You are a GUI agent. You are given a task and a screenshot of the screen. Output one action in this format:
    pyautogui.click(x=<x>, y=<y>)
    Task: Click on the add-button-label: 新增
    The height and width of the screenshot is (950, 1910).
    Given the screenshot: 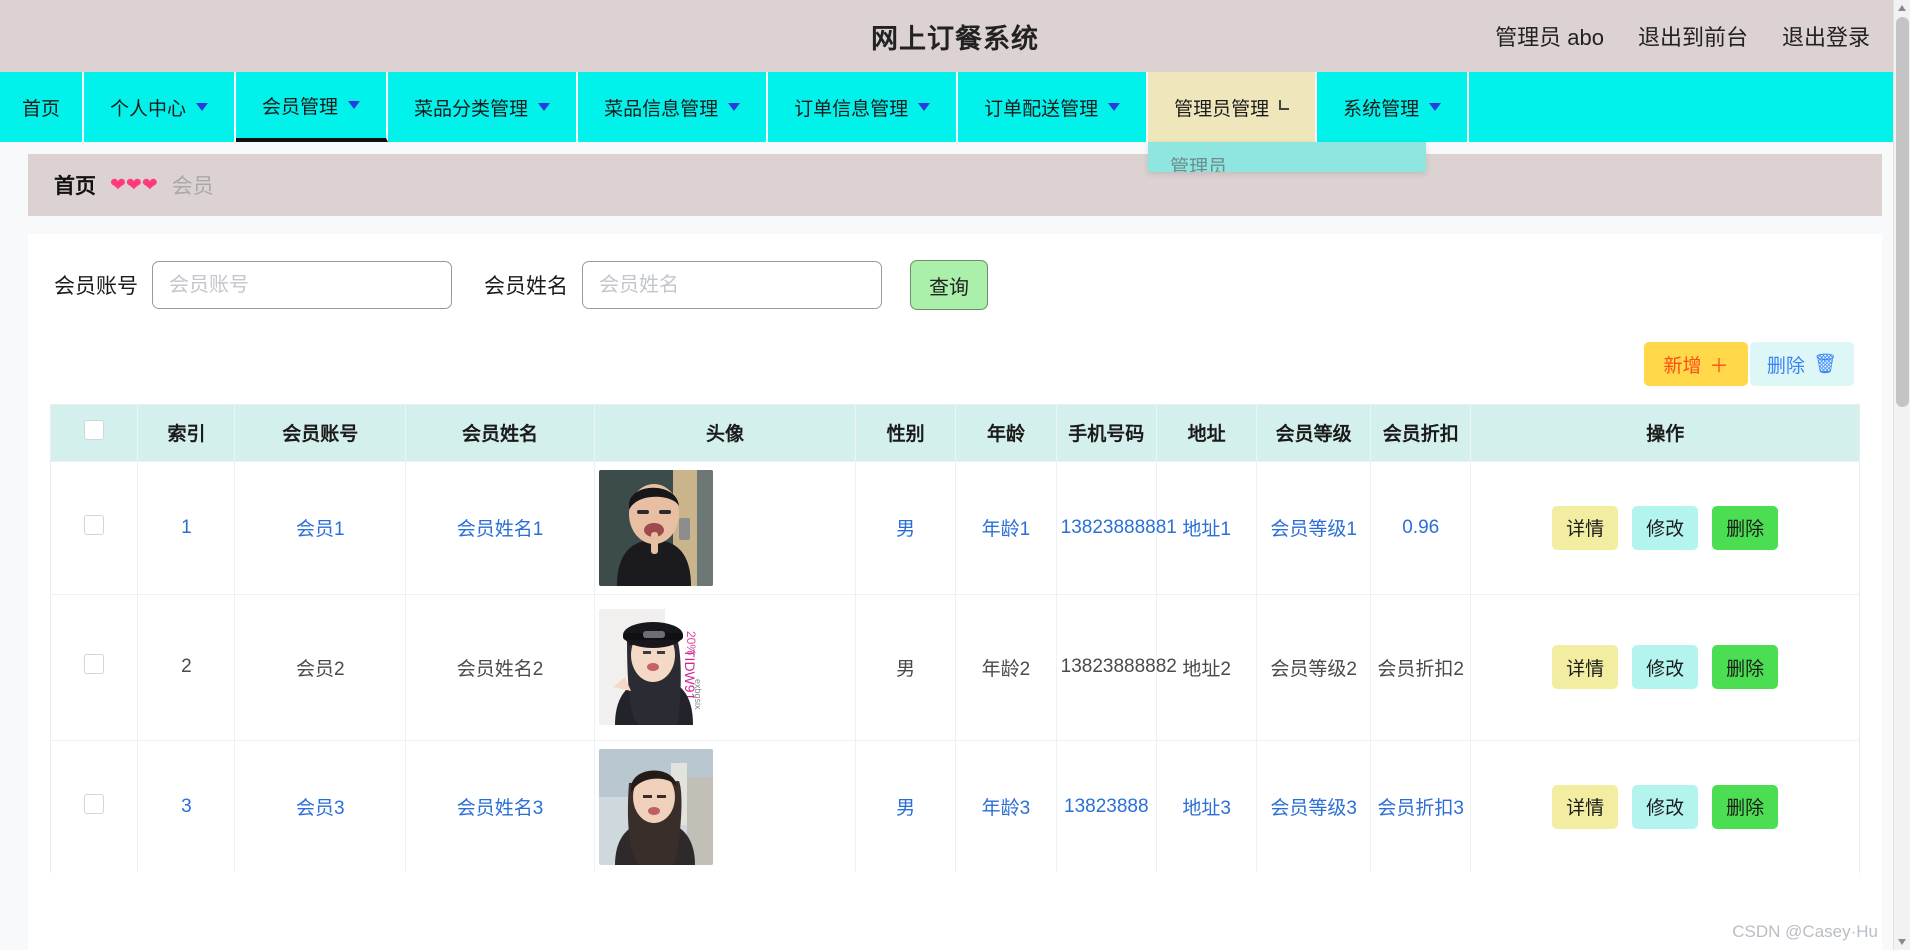 What is the action you would take?
    pyautogui.click(x=1682, y=366)
    